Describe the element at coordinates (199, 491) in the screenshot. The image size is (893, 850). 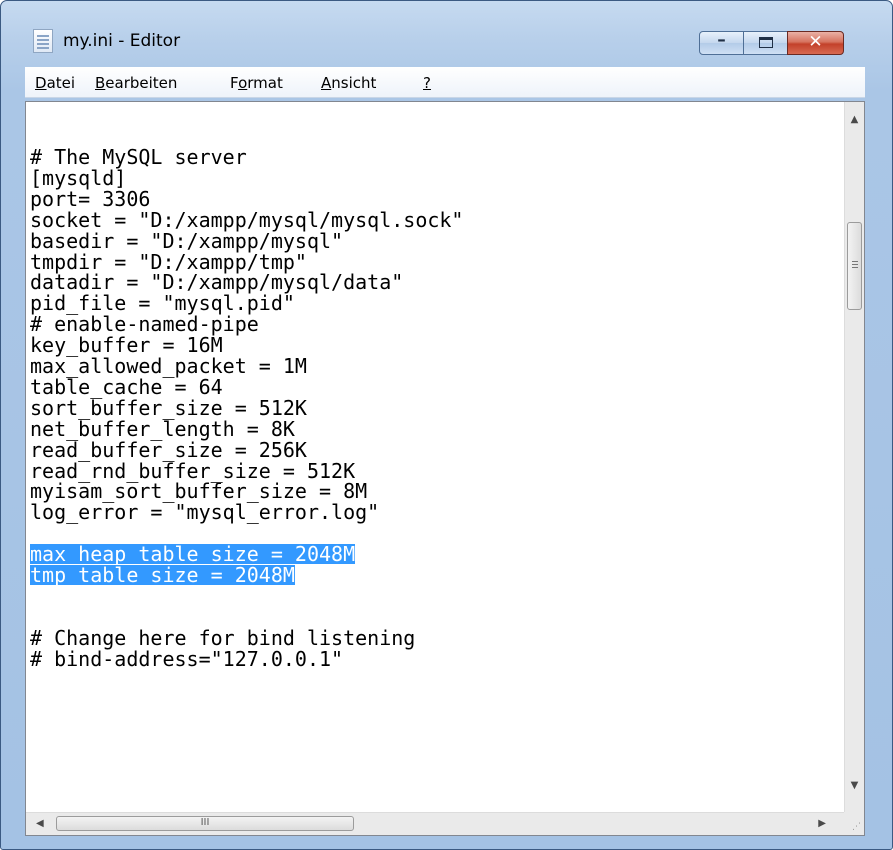
I see `text-line: myisam_sort_buffer_size = 8M` at that location.